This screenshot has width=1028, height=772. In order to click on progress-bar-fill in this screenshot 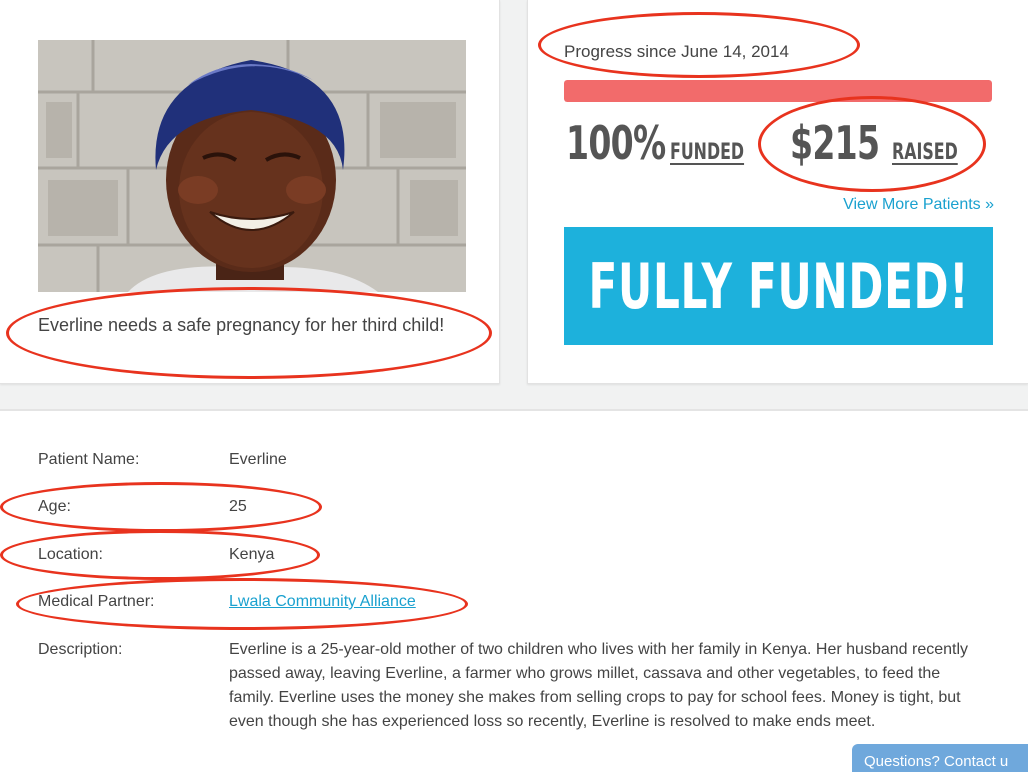, I will do `click(778, 91)`.